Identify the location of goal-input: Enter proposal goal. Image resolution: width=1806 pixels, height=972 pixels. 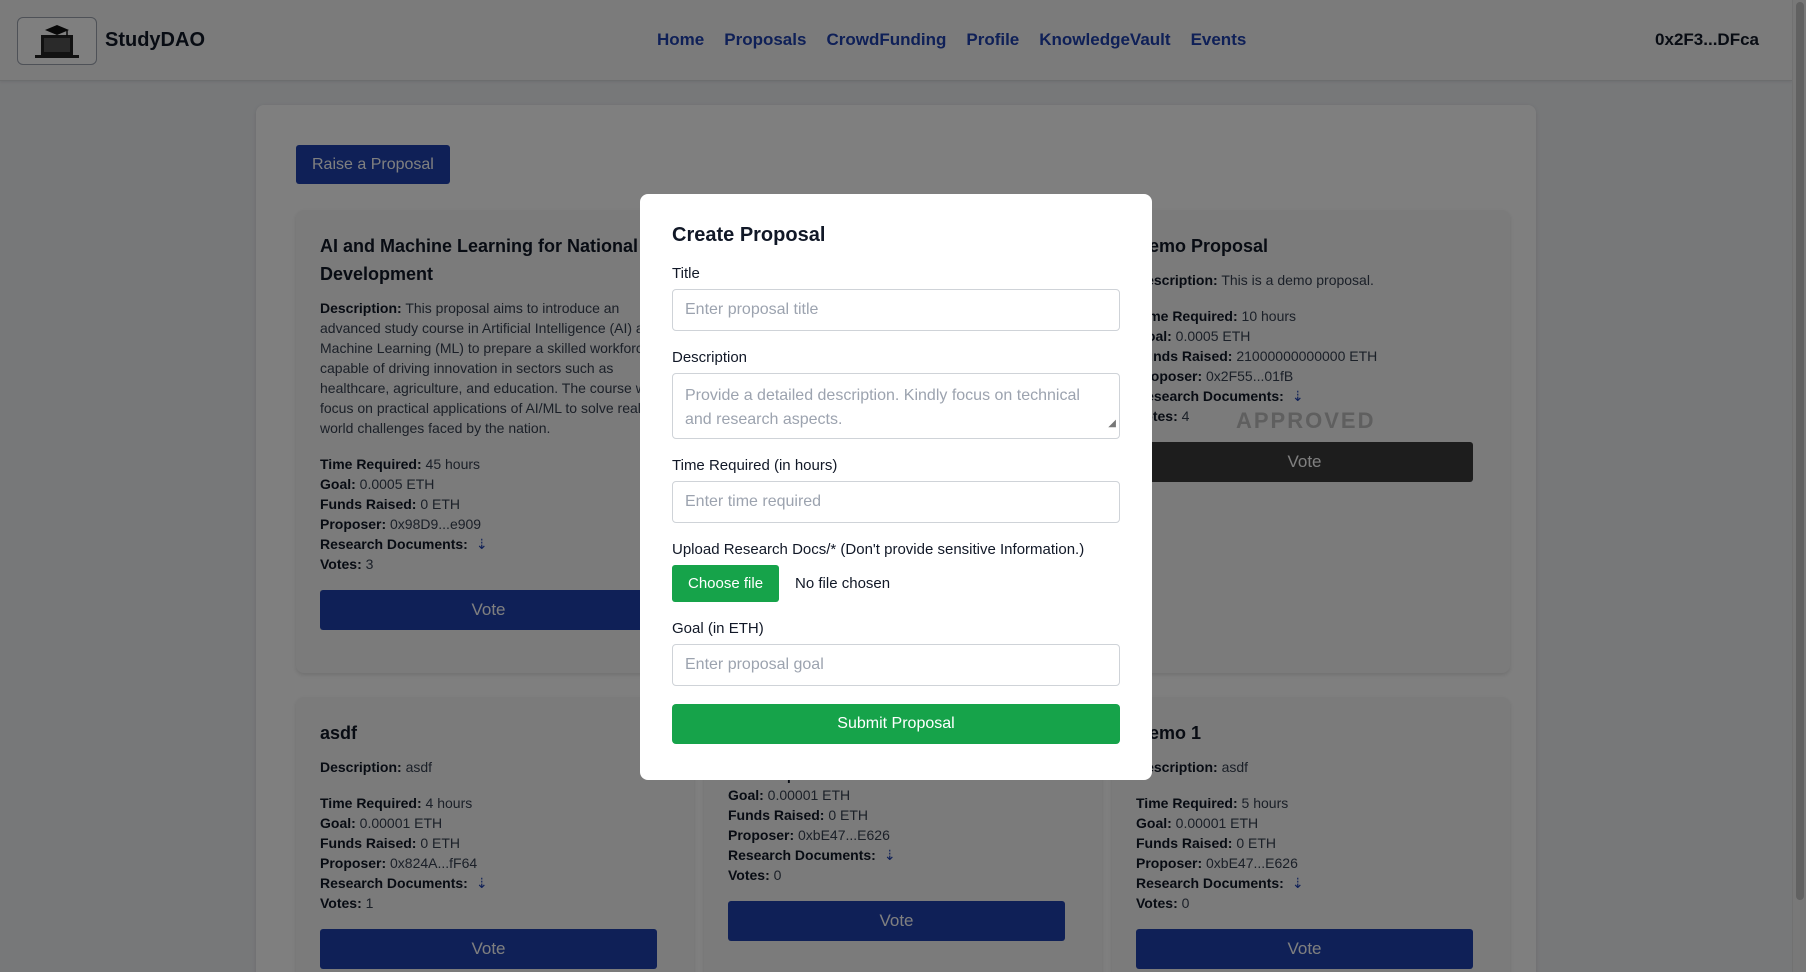
(896, 665).